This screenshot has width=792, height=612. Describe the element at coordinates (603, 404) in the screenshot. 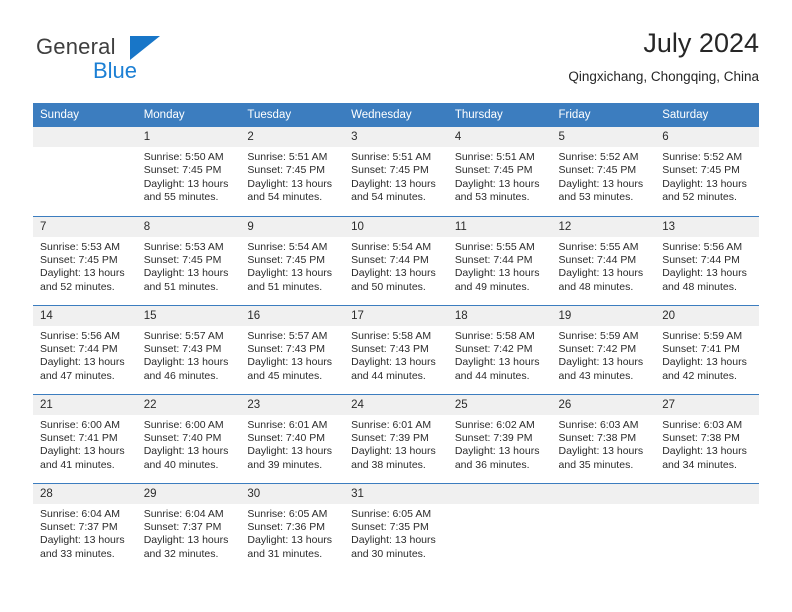

I see `day-number: 26` at that location.